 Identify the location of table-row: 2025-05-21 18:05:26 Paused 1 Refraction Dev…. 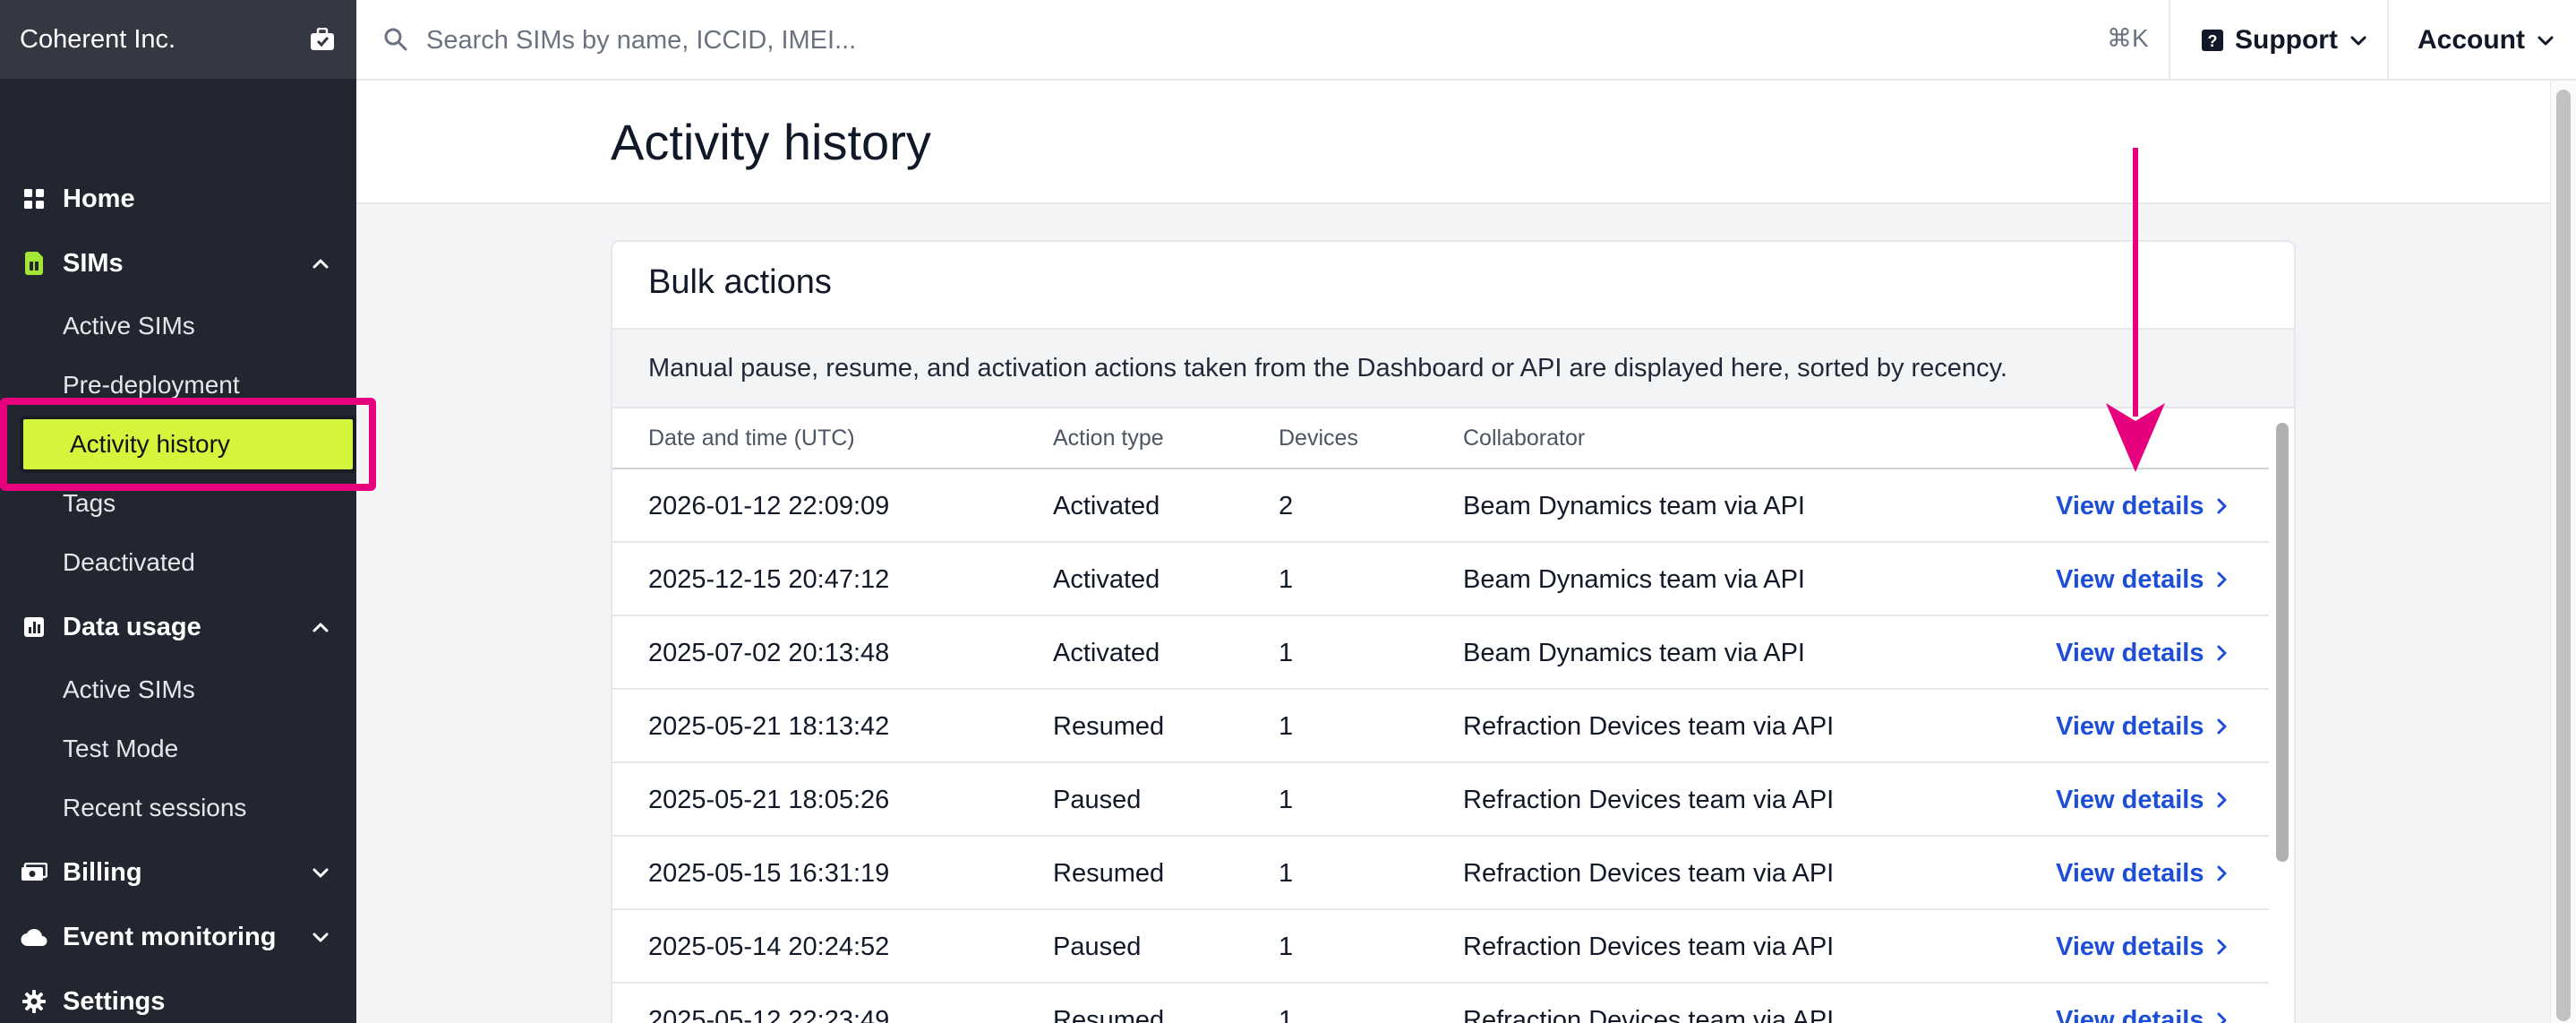
(1441, 800).